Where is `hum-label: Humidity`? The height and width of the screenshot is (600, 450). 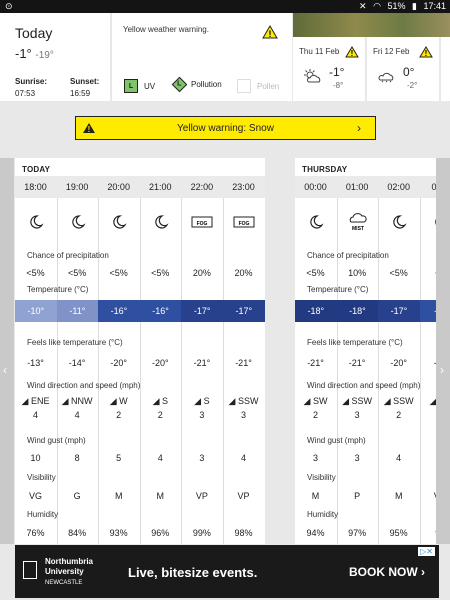
hum-label: Humidity is located at coordinates (43, 514).